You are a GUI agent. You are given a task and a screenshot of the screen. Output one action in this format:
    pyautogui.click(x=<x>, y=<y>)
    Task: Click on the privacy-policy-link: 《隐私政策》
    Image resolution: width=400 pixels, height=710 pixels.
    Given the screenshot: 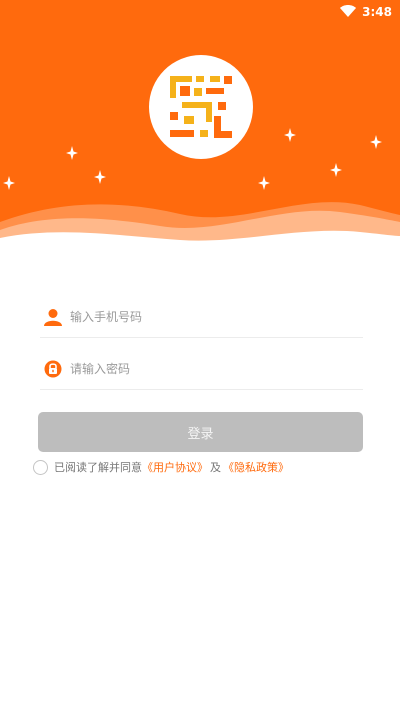 What is the action you would take?
    pyautogui.click(x=256, y=467)
    